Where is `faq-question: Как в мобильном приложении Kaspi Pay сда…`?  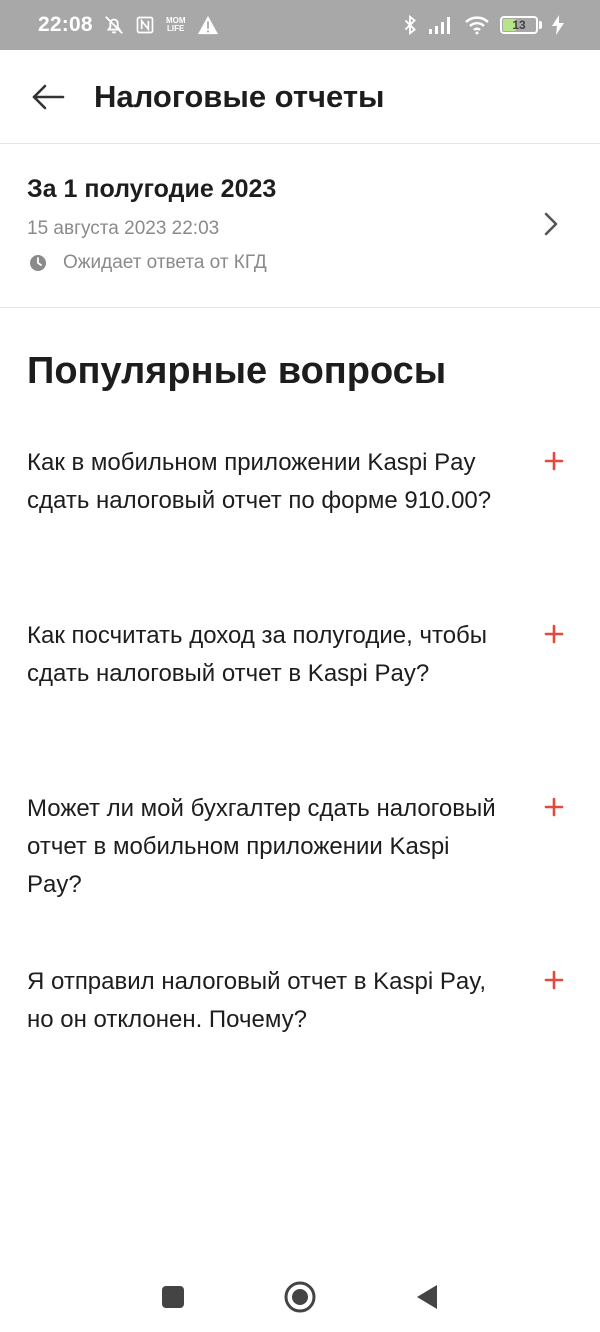
faq-question: Как в мобильном приложении Kaspi Pay сда… is located at coordinates (259, 481).